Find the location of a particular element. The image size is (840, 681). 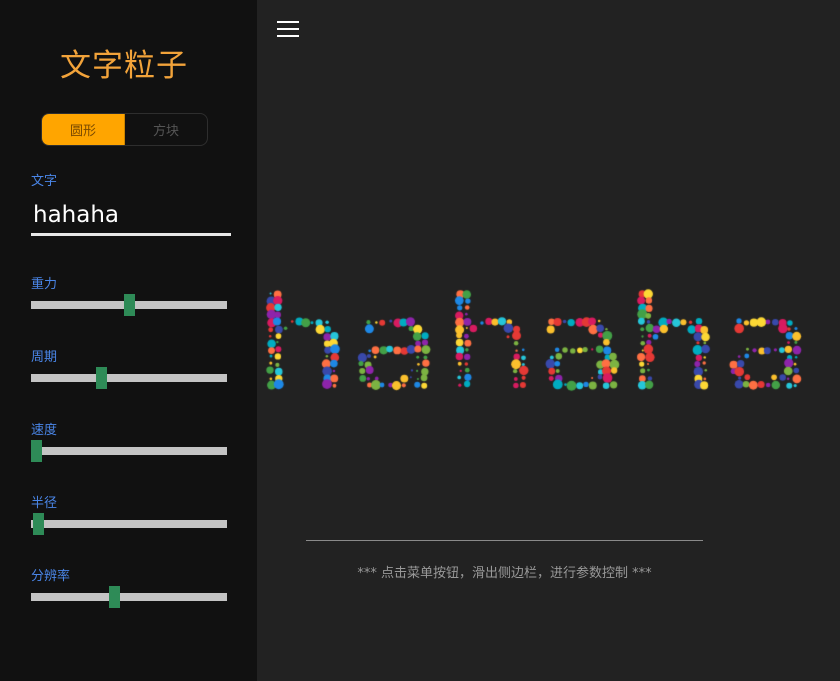

hamburger-menu-icon is located at coordinates (288, 29).